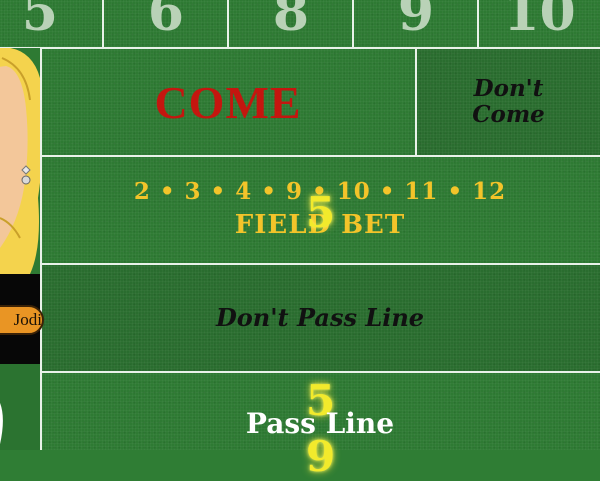 This screenshot has width=600, height=481. I want to click on come-label: COME, so click(228, 102).